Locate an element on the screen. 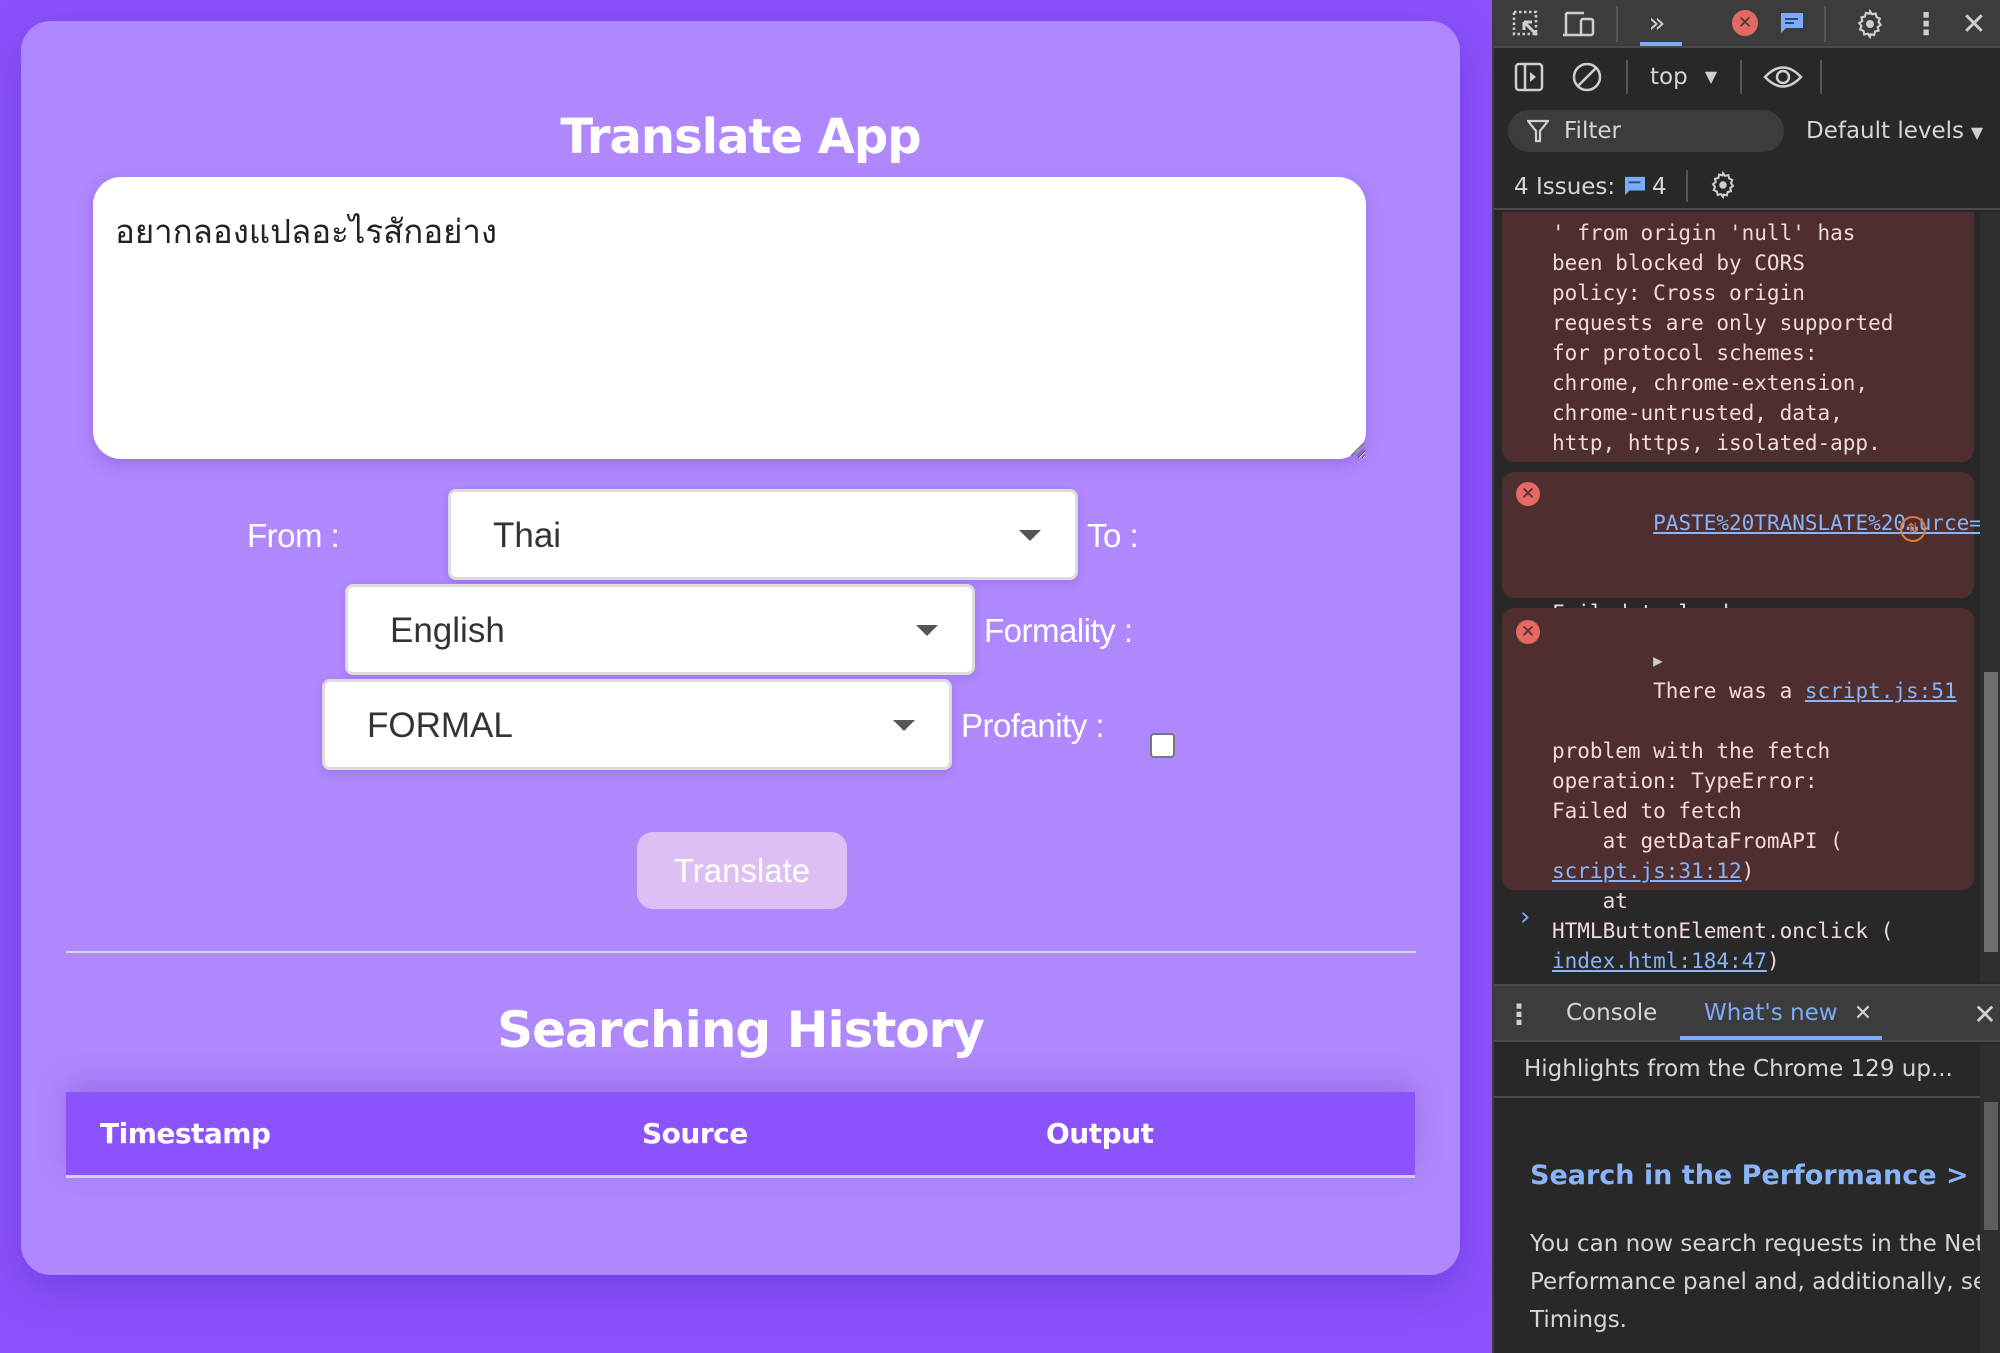 This screenshot has height=1353, width=2000. issues-count: 4 is located at coordinates (1659, 187).